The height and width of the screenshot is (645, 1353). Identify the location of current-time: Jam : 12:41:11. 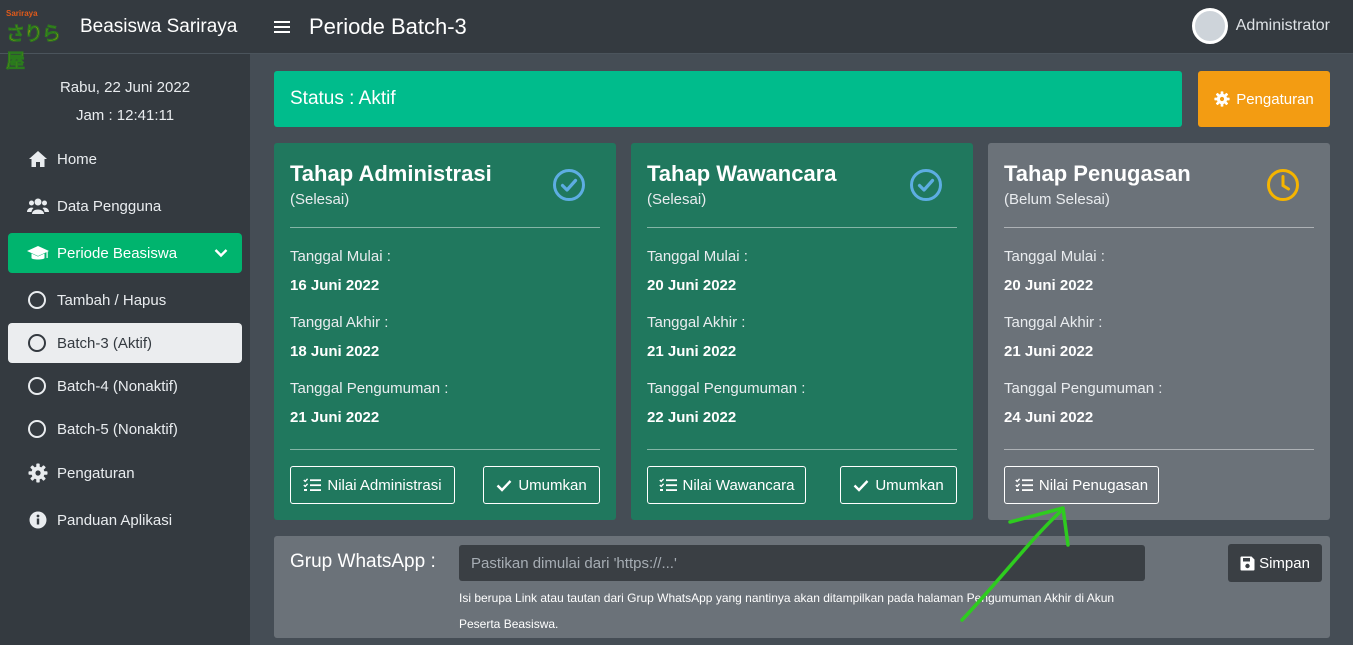
(125, 115).